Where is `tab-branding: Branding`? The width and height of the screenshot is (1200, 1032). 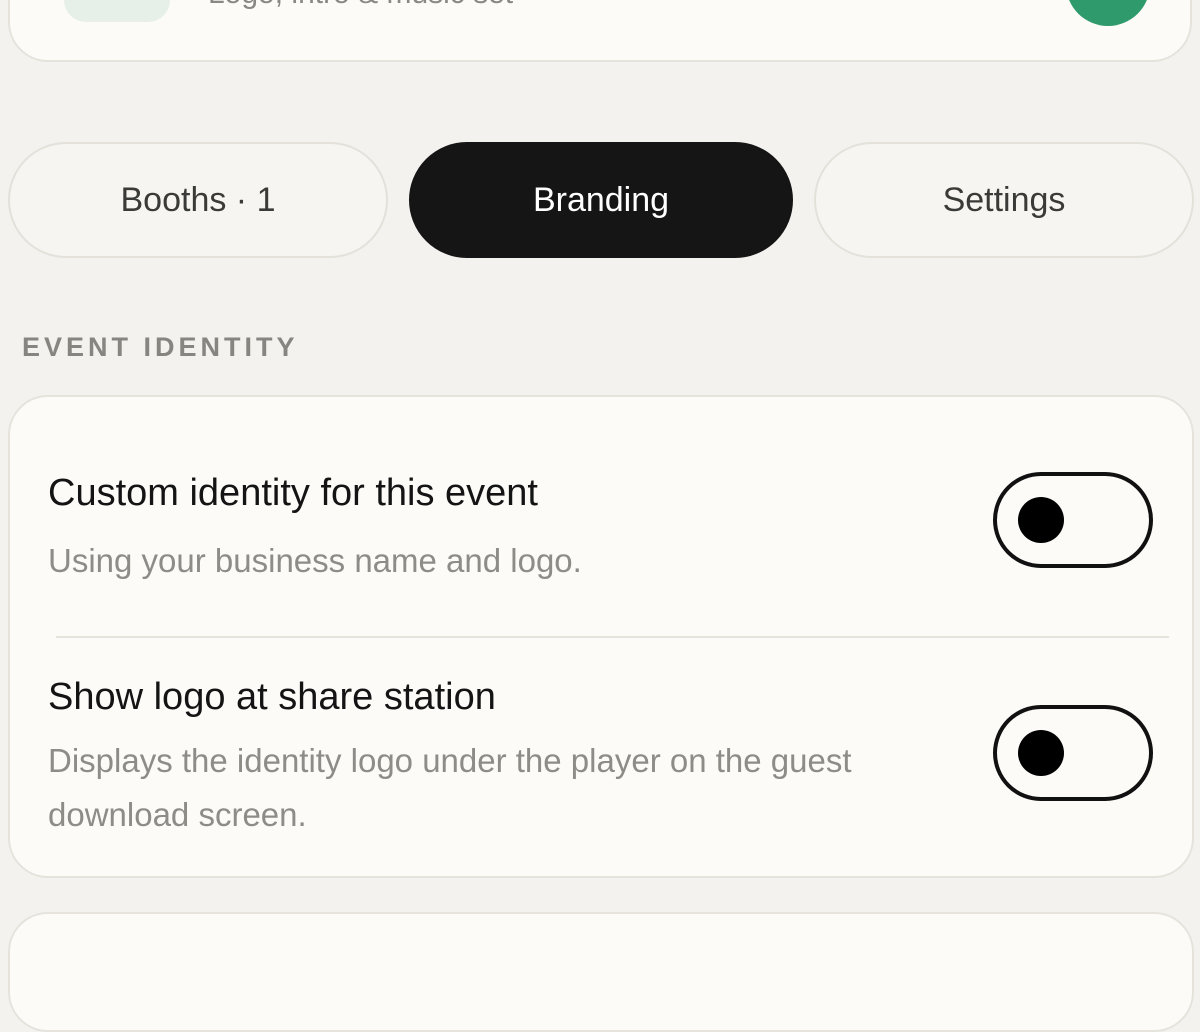 tab-branding: Branding is located at coordinates (601, 200).